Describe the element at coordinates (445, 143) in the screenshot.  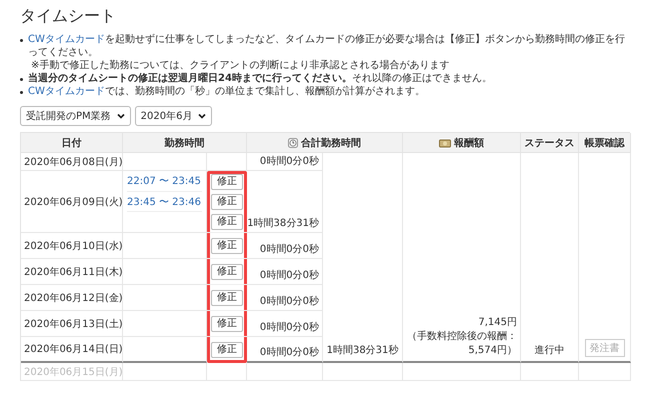
I see `money-icon` at that location.